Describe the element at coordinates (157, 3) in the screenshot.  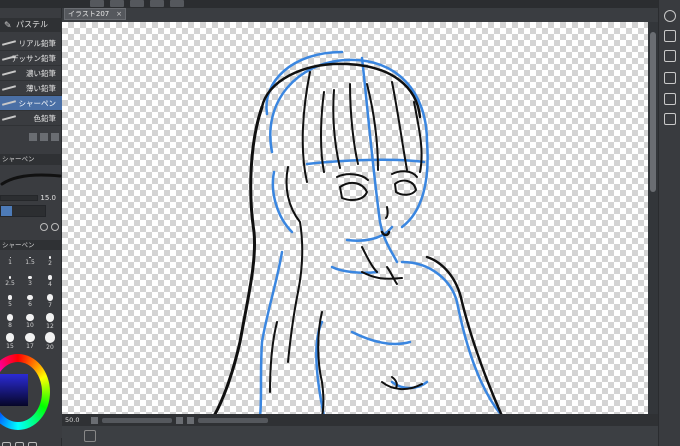
I see `undo-icon` at that location.